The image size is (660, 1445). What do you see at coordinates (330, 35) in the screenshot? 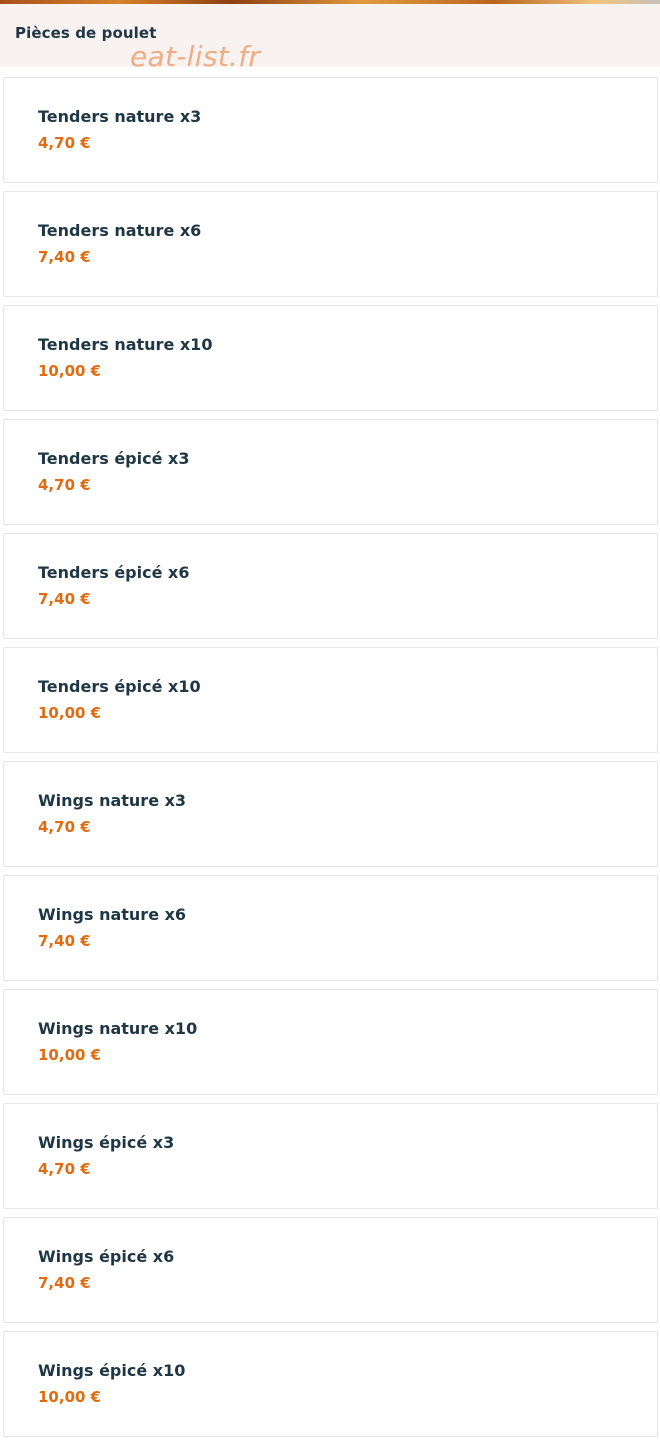
I see `category-header: Pièces de poulet` at bounding box center [330, 35].